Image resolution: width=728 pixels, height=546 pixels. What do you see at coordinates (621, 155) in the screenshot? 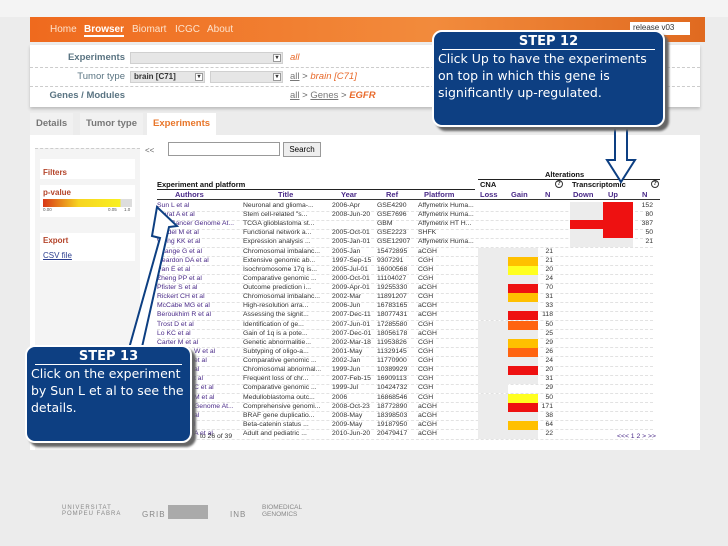
I see `arrow-down-icon` at bounding box center [621, 155].